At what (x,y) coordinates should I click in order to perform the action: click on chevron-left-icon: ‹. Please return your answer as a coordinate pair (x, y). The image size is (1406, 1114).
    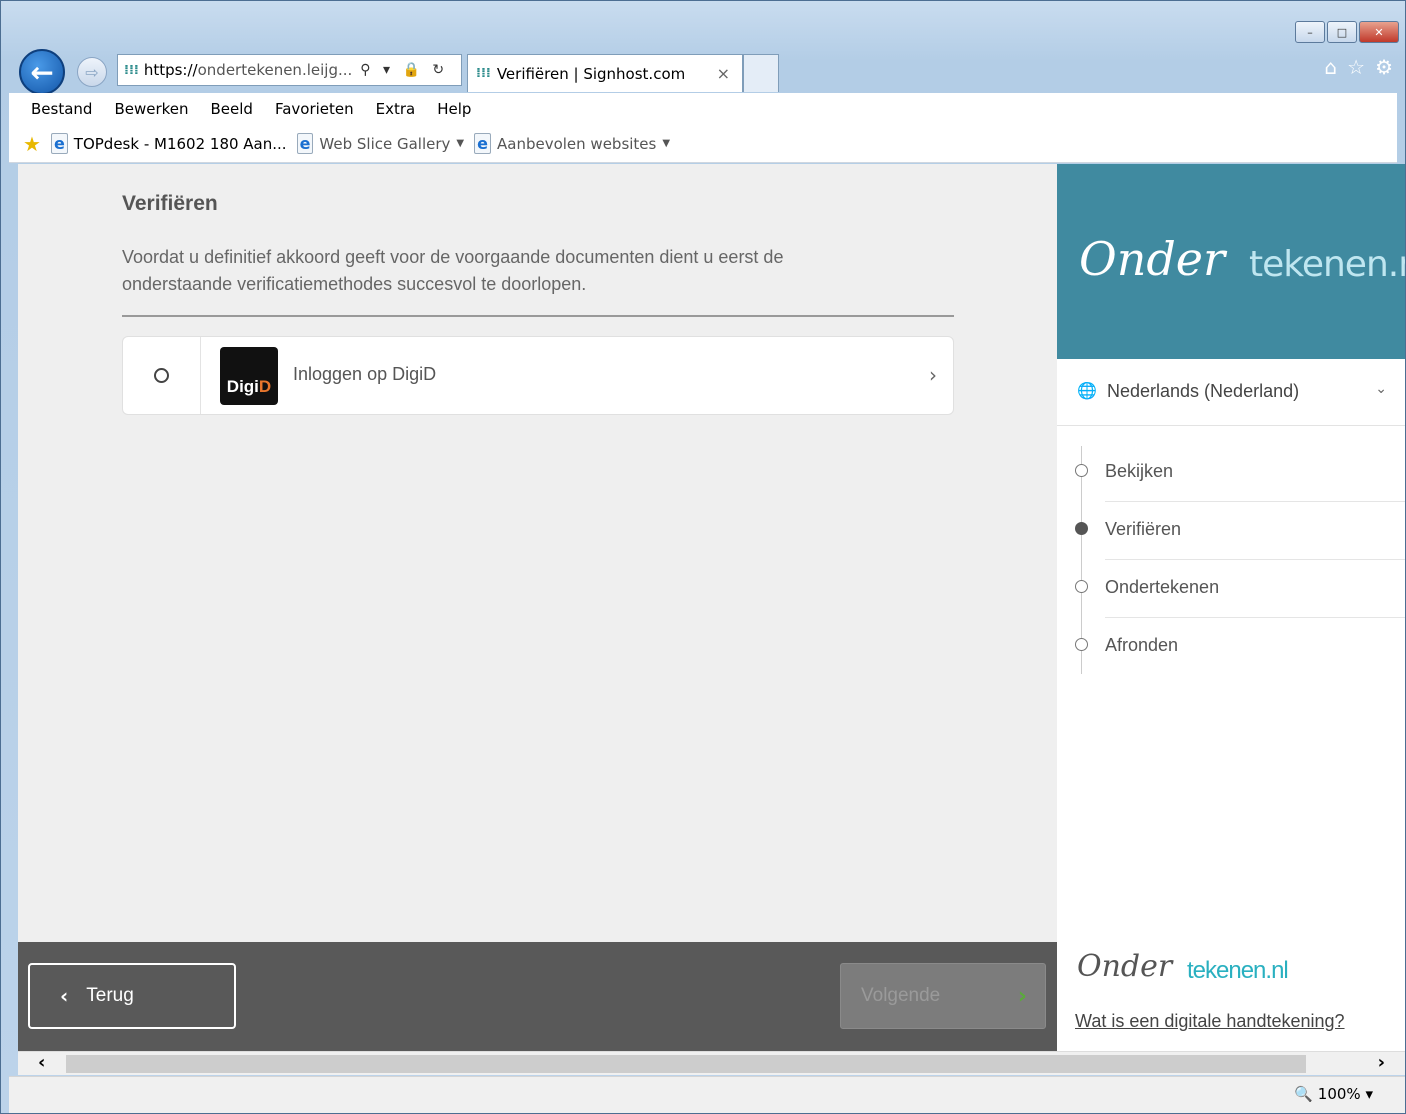
    Looking at the image, I should click on (64, 996).